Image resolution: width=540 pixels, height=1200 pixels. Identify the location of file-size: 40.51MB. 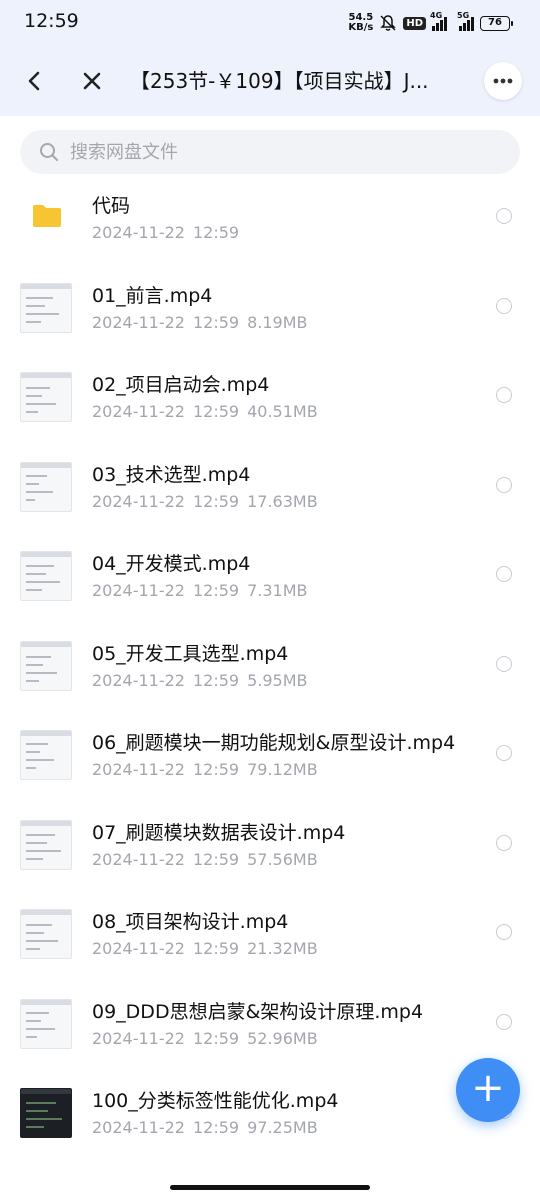
(282, 411).